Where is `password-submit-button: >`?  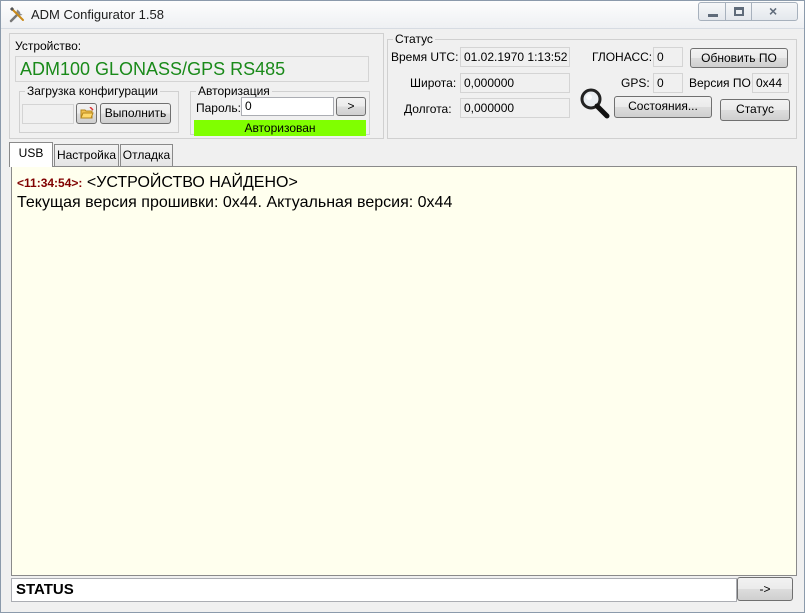
password-submit-button: > is located at coordinates (351, 106).